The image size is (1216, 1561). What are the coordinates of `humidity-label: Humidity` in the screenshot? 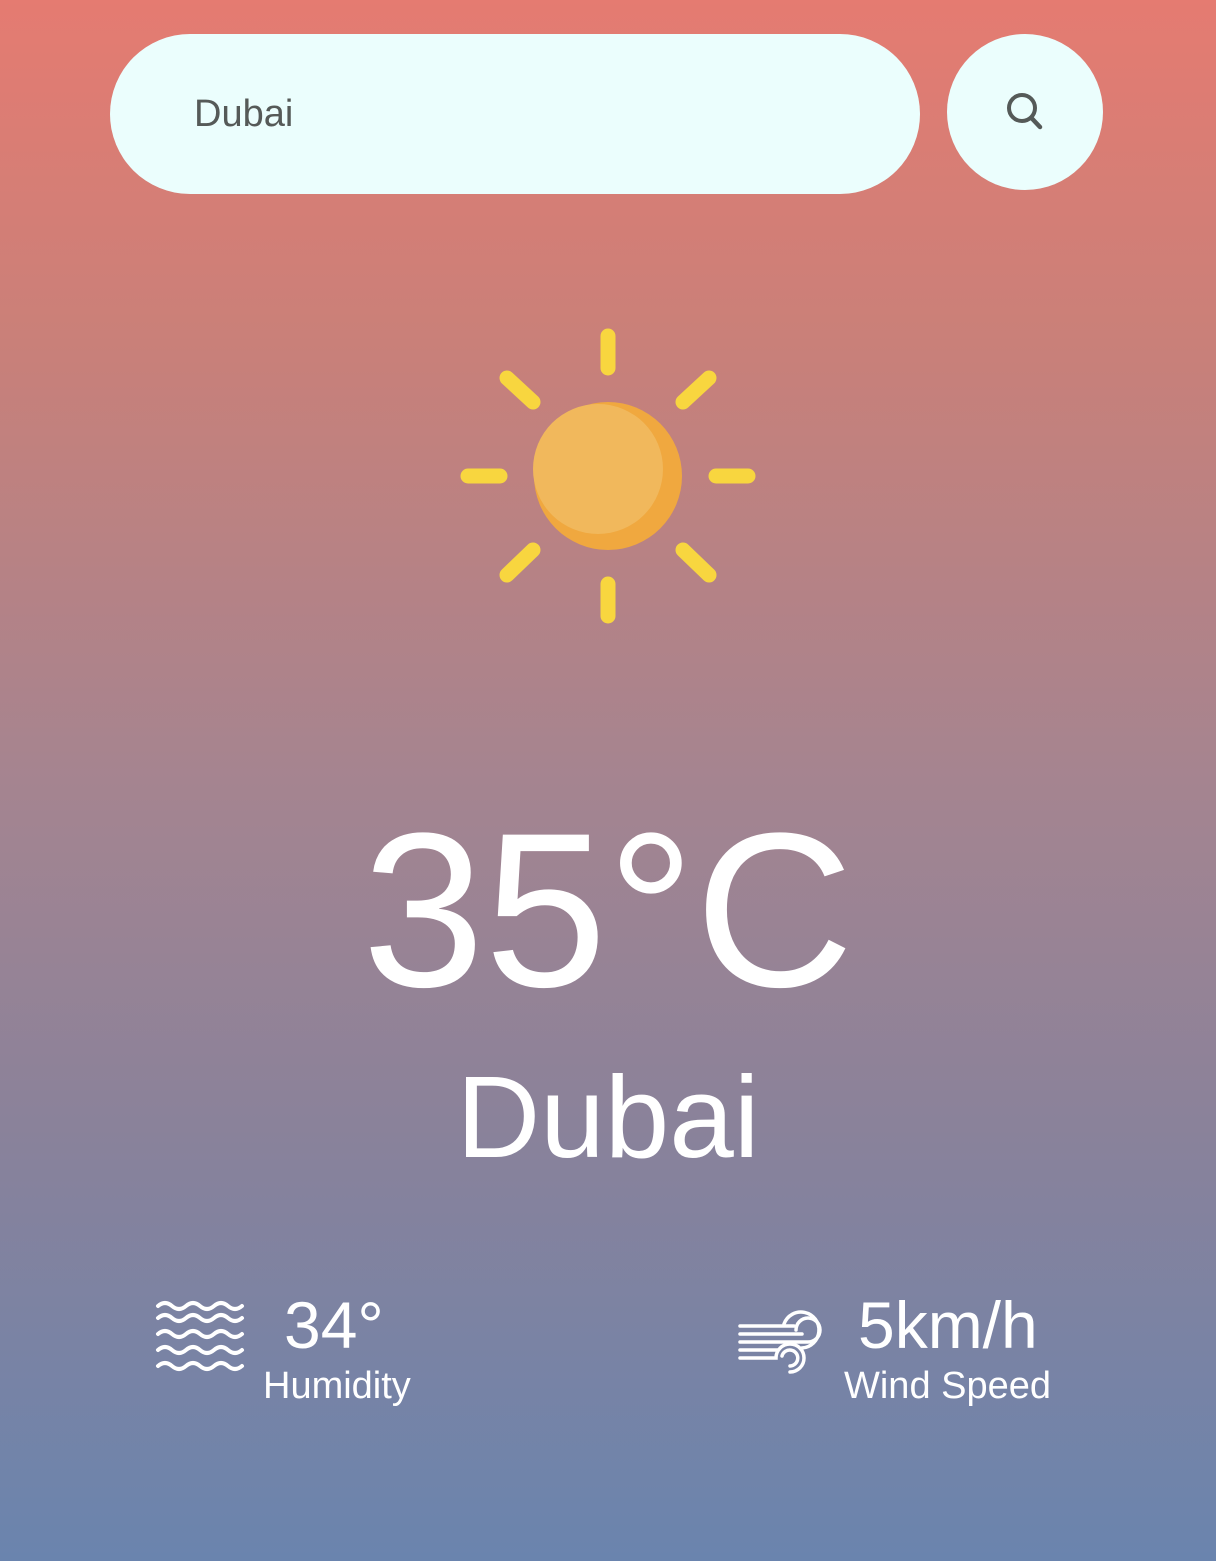 It's located at (337, 1386).